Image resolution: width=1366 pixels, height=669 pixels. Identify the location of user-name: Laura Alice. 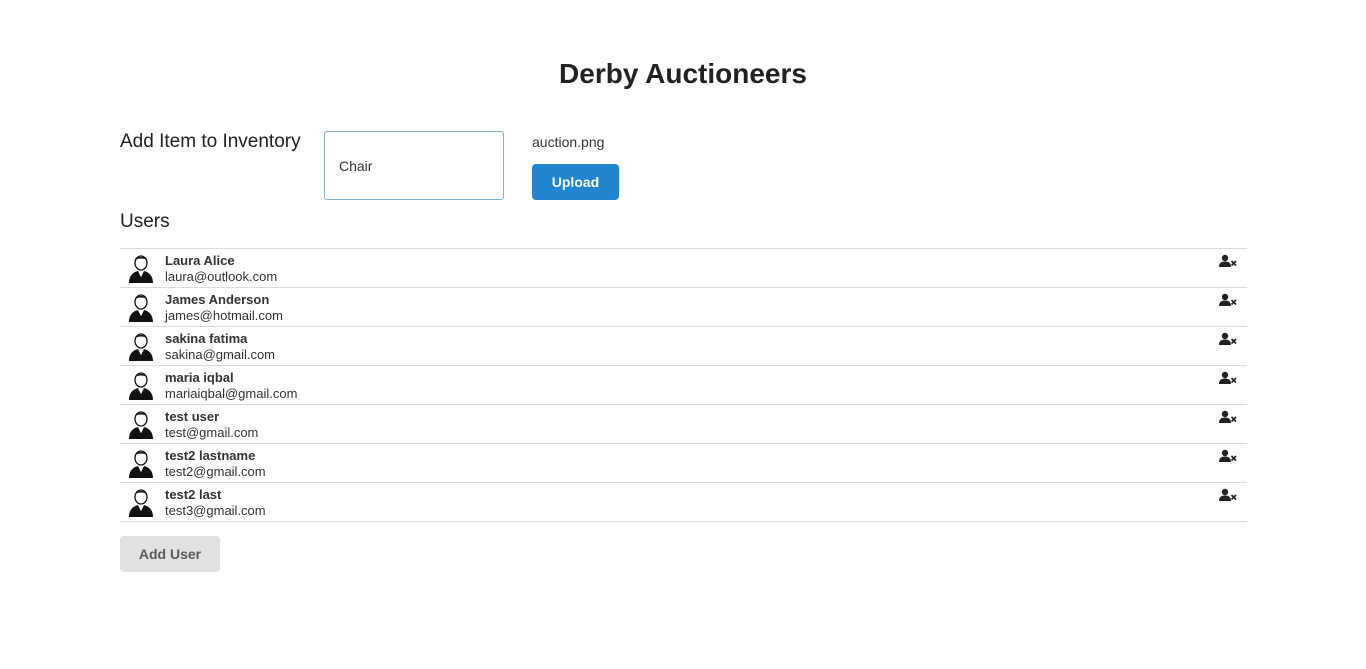
(200, 260).